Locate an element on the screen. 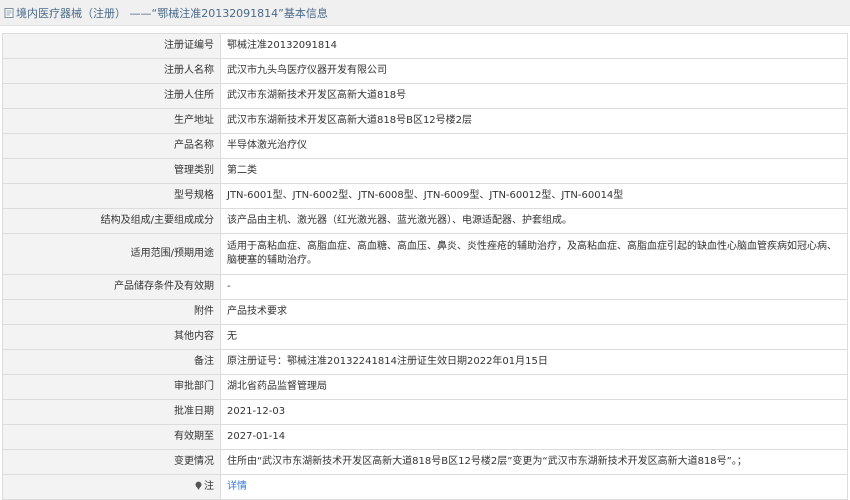  field-value: 2027-01-14 is located at coordinates (534, 437).